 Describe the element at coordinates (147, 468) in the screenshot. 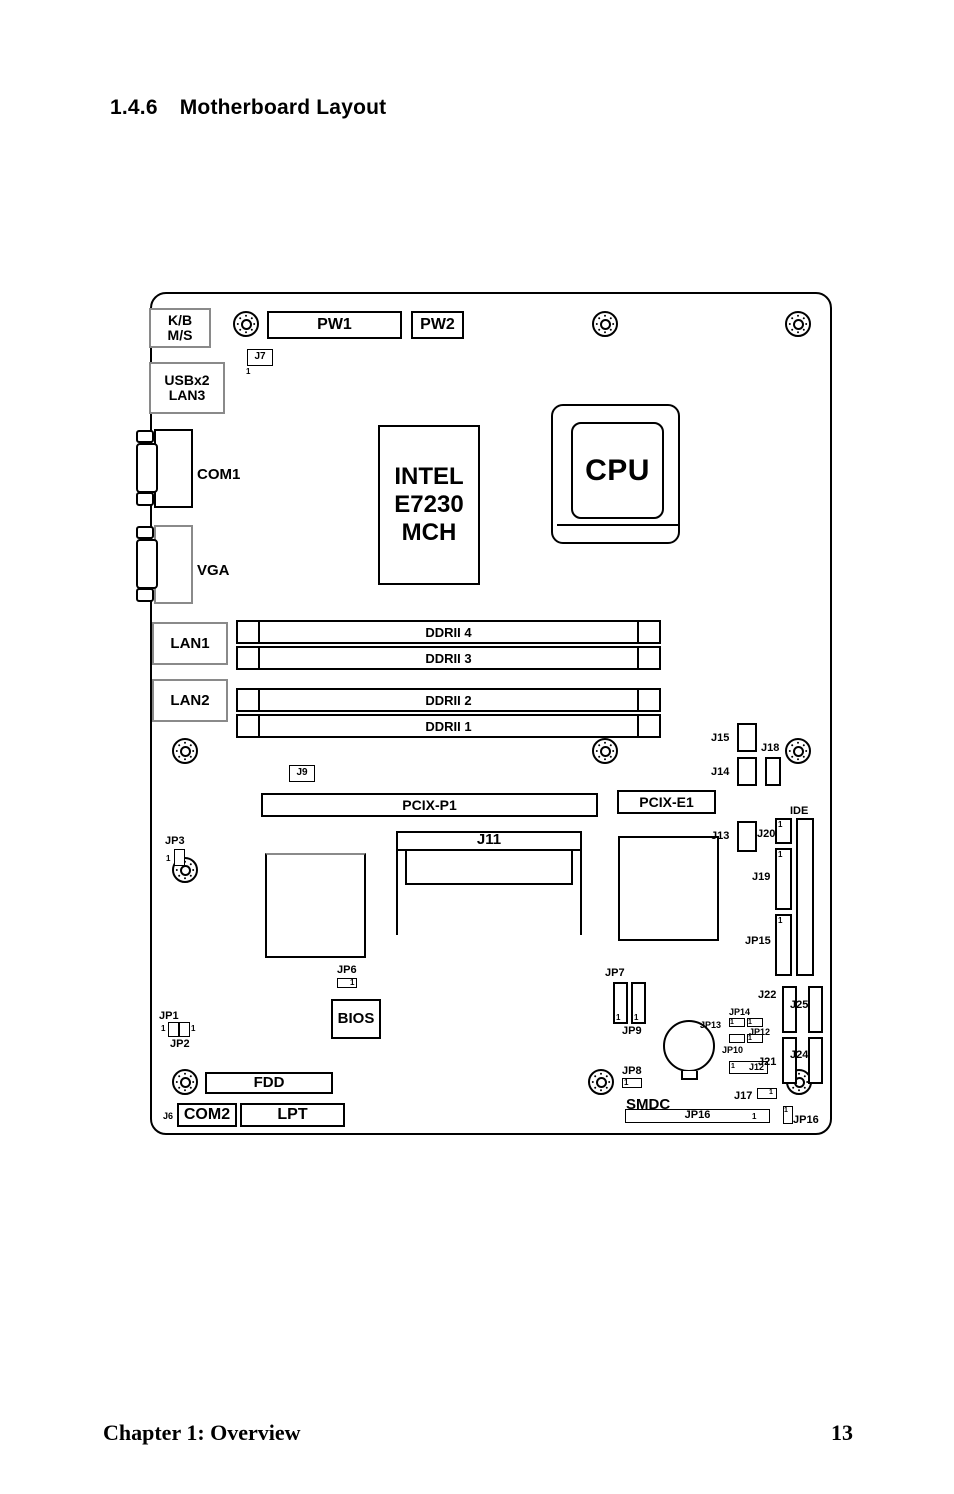

I see `port-com1-shell` at that location.